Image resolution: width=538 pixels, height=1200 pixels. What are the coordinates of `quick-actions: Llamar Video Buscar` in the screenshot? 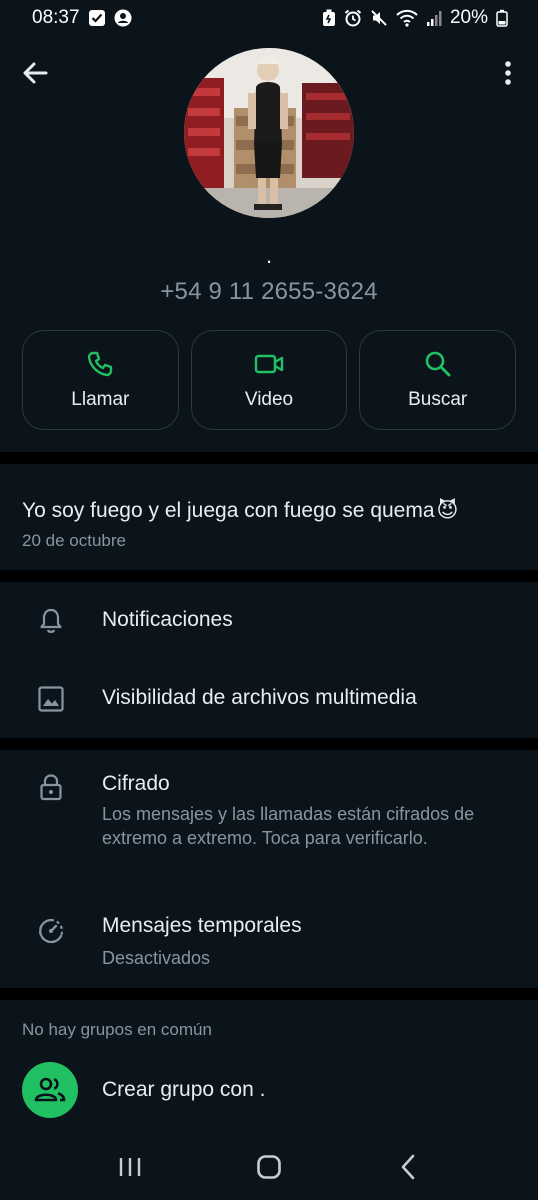 It's located at (269, 380).